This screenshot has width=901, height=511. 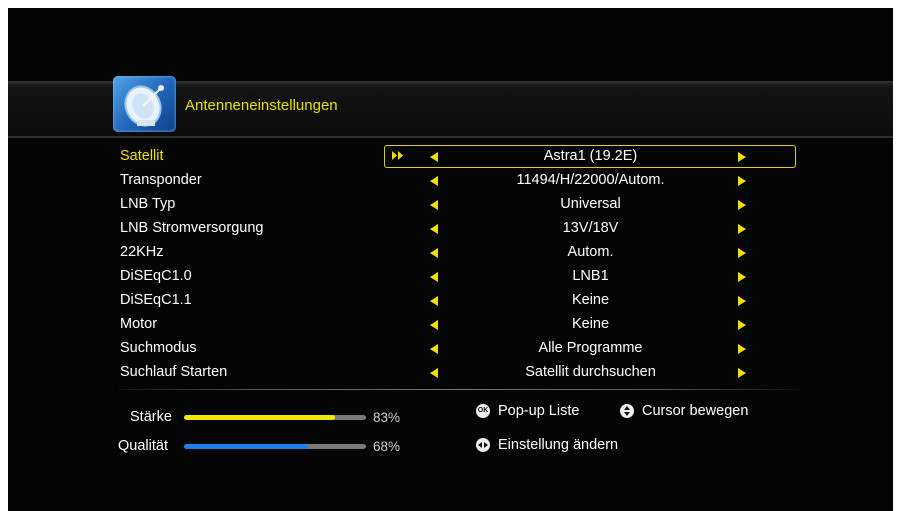 What do you see at coordinates (590, 156) in the screenshot?
I see `setting-value: Astra1 (19.2E)` at bounding box center [590, 156].